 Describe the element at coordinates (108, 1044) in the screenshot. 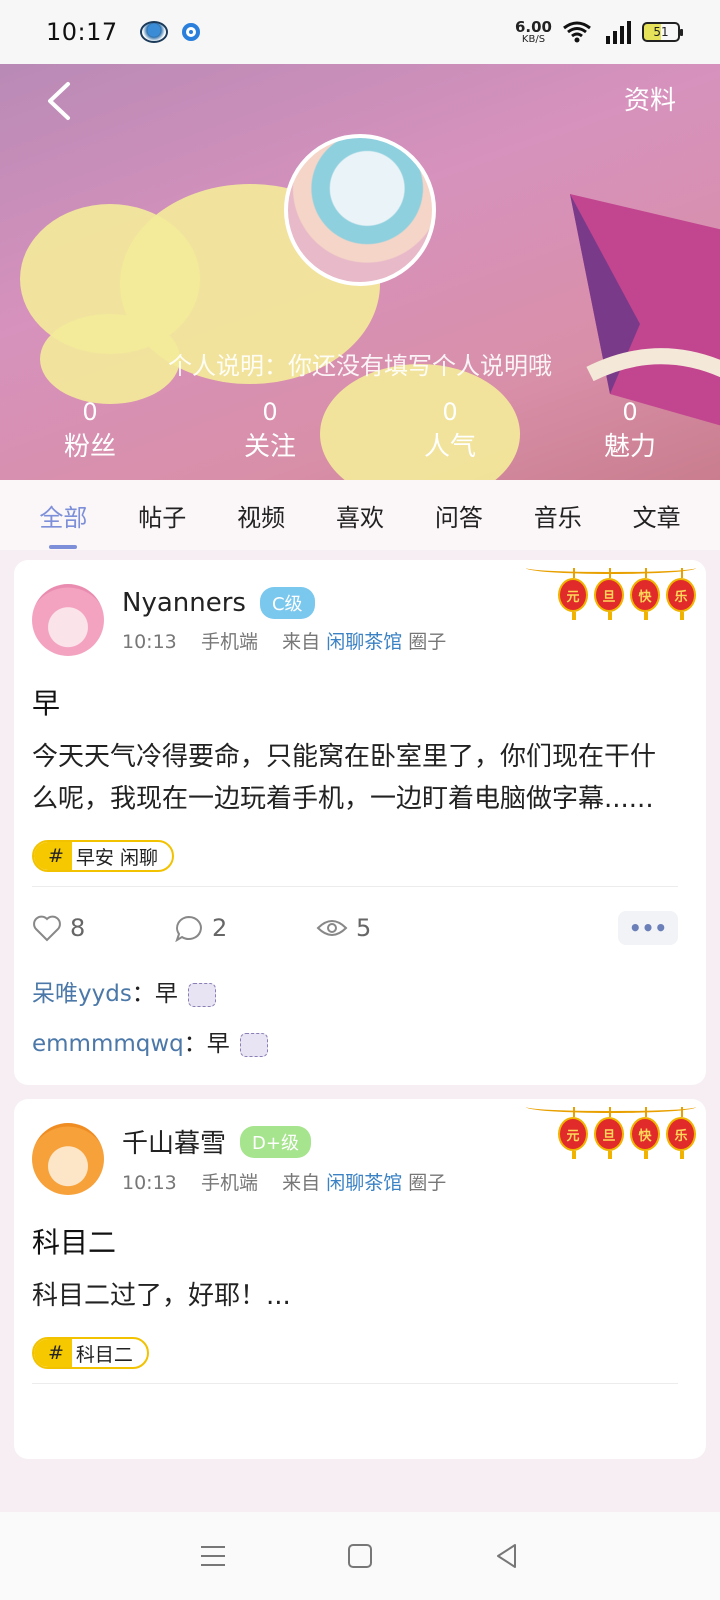

I see `comment-author: emmmmqwq` at that location.